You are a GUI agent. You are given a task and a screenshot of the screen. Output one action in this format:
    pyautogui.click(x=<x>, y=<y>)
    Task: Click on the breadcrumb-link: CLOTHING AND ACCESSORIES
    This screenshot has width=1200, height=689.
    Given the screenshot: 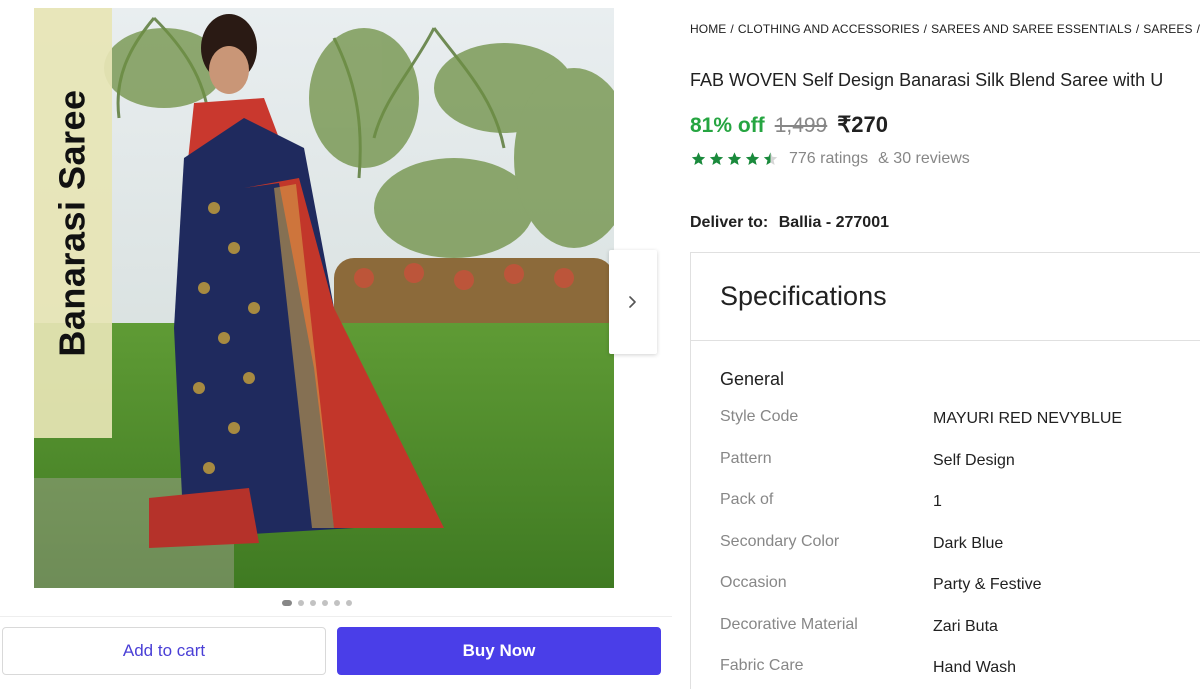 What is the action you would take?
    pyautogui.click(x=829, y=29)
    